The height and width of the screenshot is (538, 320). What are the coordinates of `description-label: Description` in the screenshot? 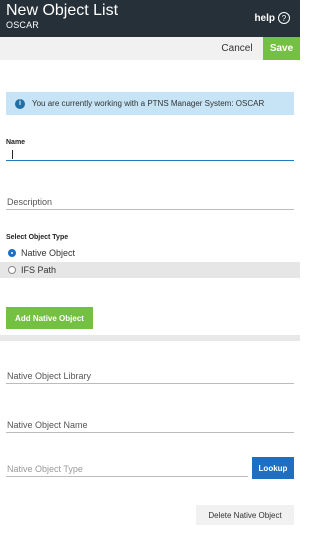 It's located at (30, 202).